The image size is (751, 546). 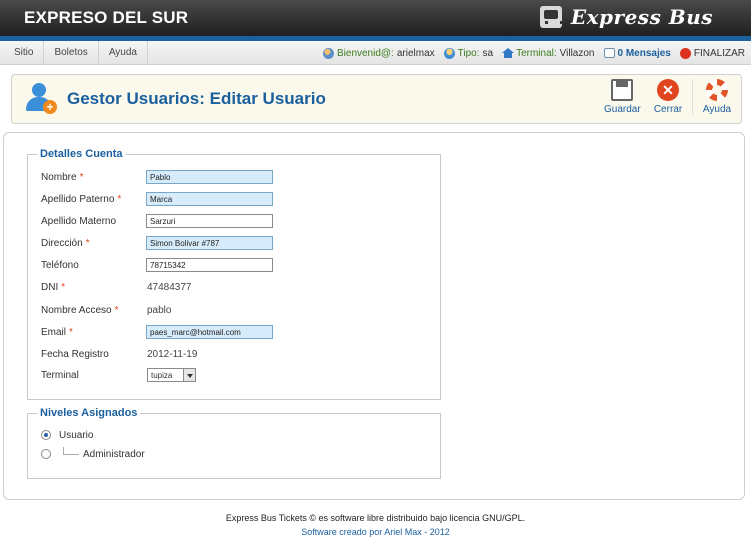 What do you see at coordinates (209, 199) in the screenshot?
I see `apellido-paterno-field` at bounding box center [209, 199].